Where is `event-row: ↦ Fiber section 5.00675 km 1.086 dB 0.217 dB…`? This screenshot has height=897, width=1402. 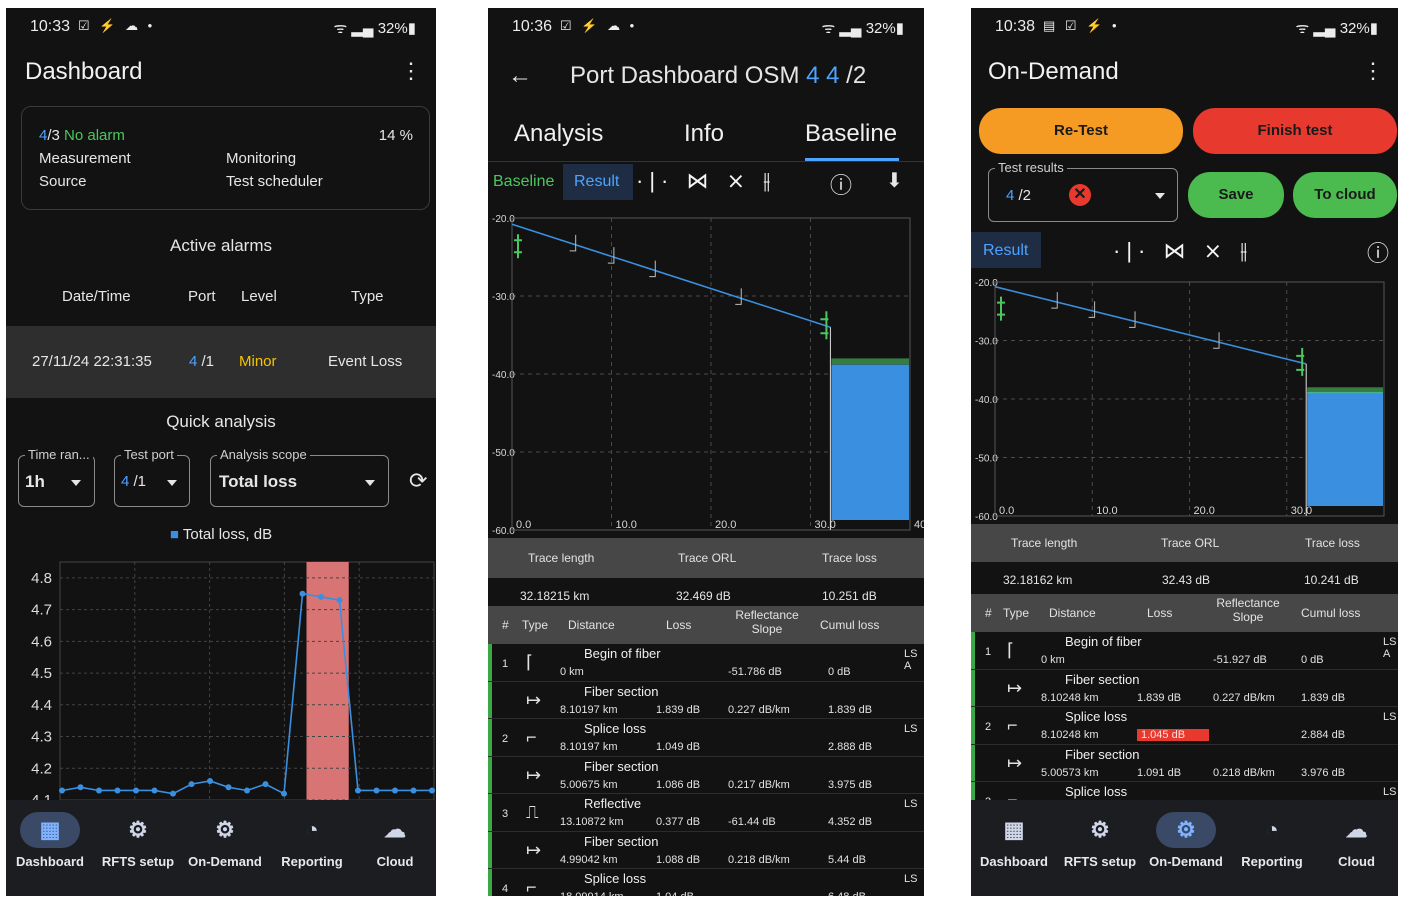
event-row: ↦ Fiber section 5.00675 km 1.086 dB 0.217 dB… is located at coordinates (706, 775).